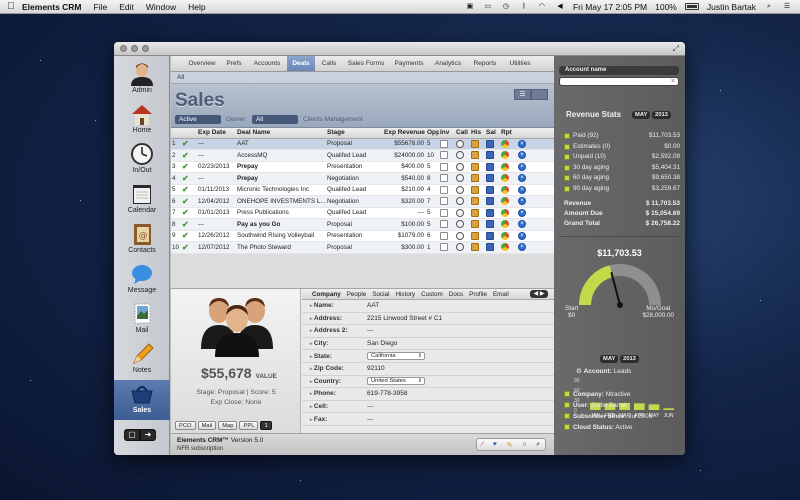  I want to click on tab-utilities: Utilities, so click(520, 63).